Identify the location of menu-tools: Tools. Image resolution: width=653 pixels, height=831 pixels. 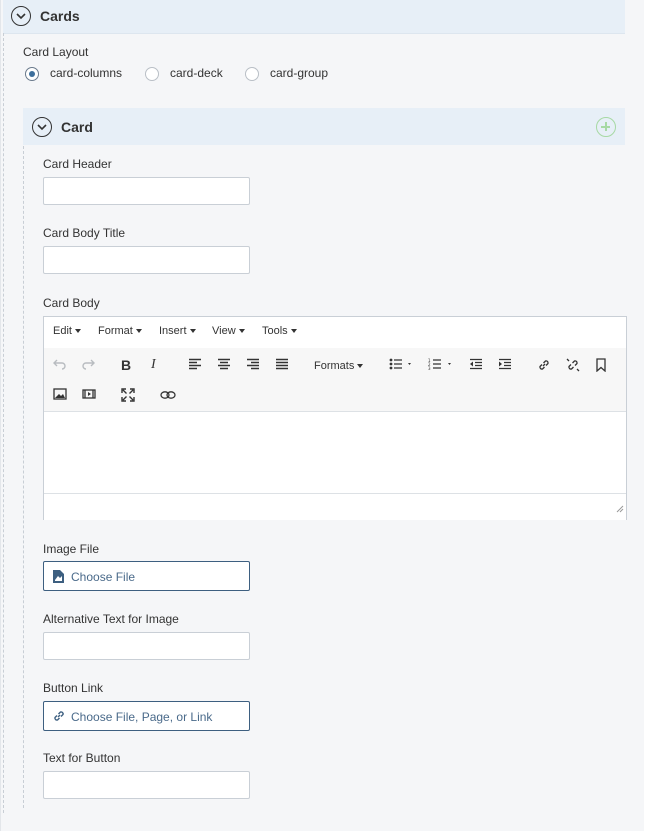
(279, 331).